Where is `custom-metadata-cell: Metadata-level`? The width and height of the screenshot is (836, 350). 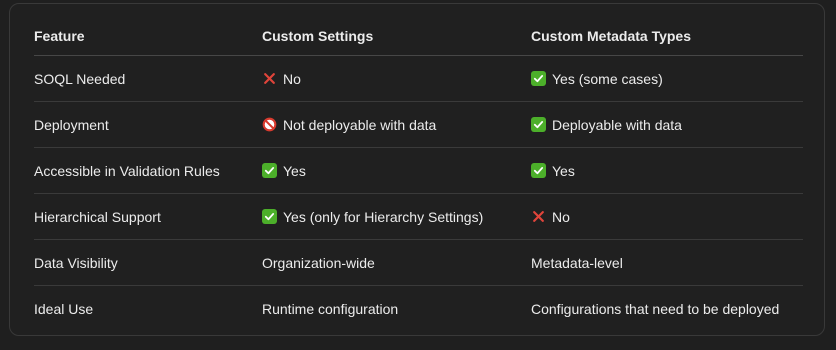
custom-metadata-cell: Metadata-level is located at coordinates (577, 262).